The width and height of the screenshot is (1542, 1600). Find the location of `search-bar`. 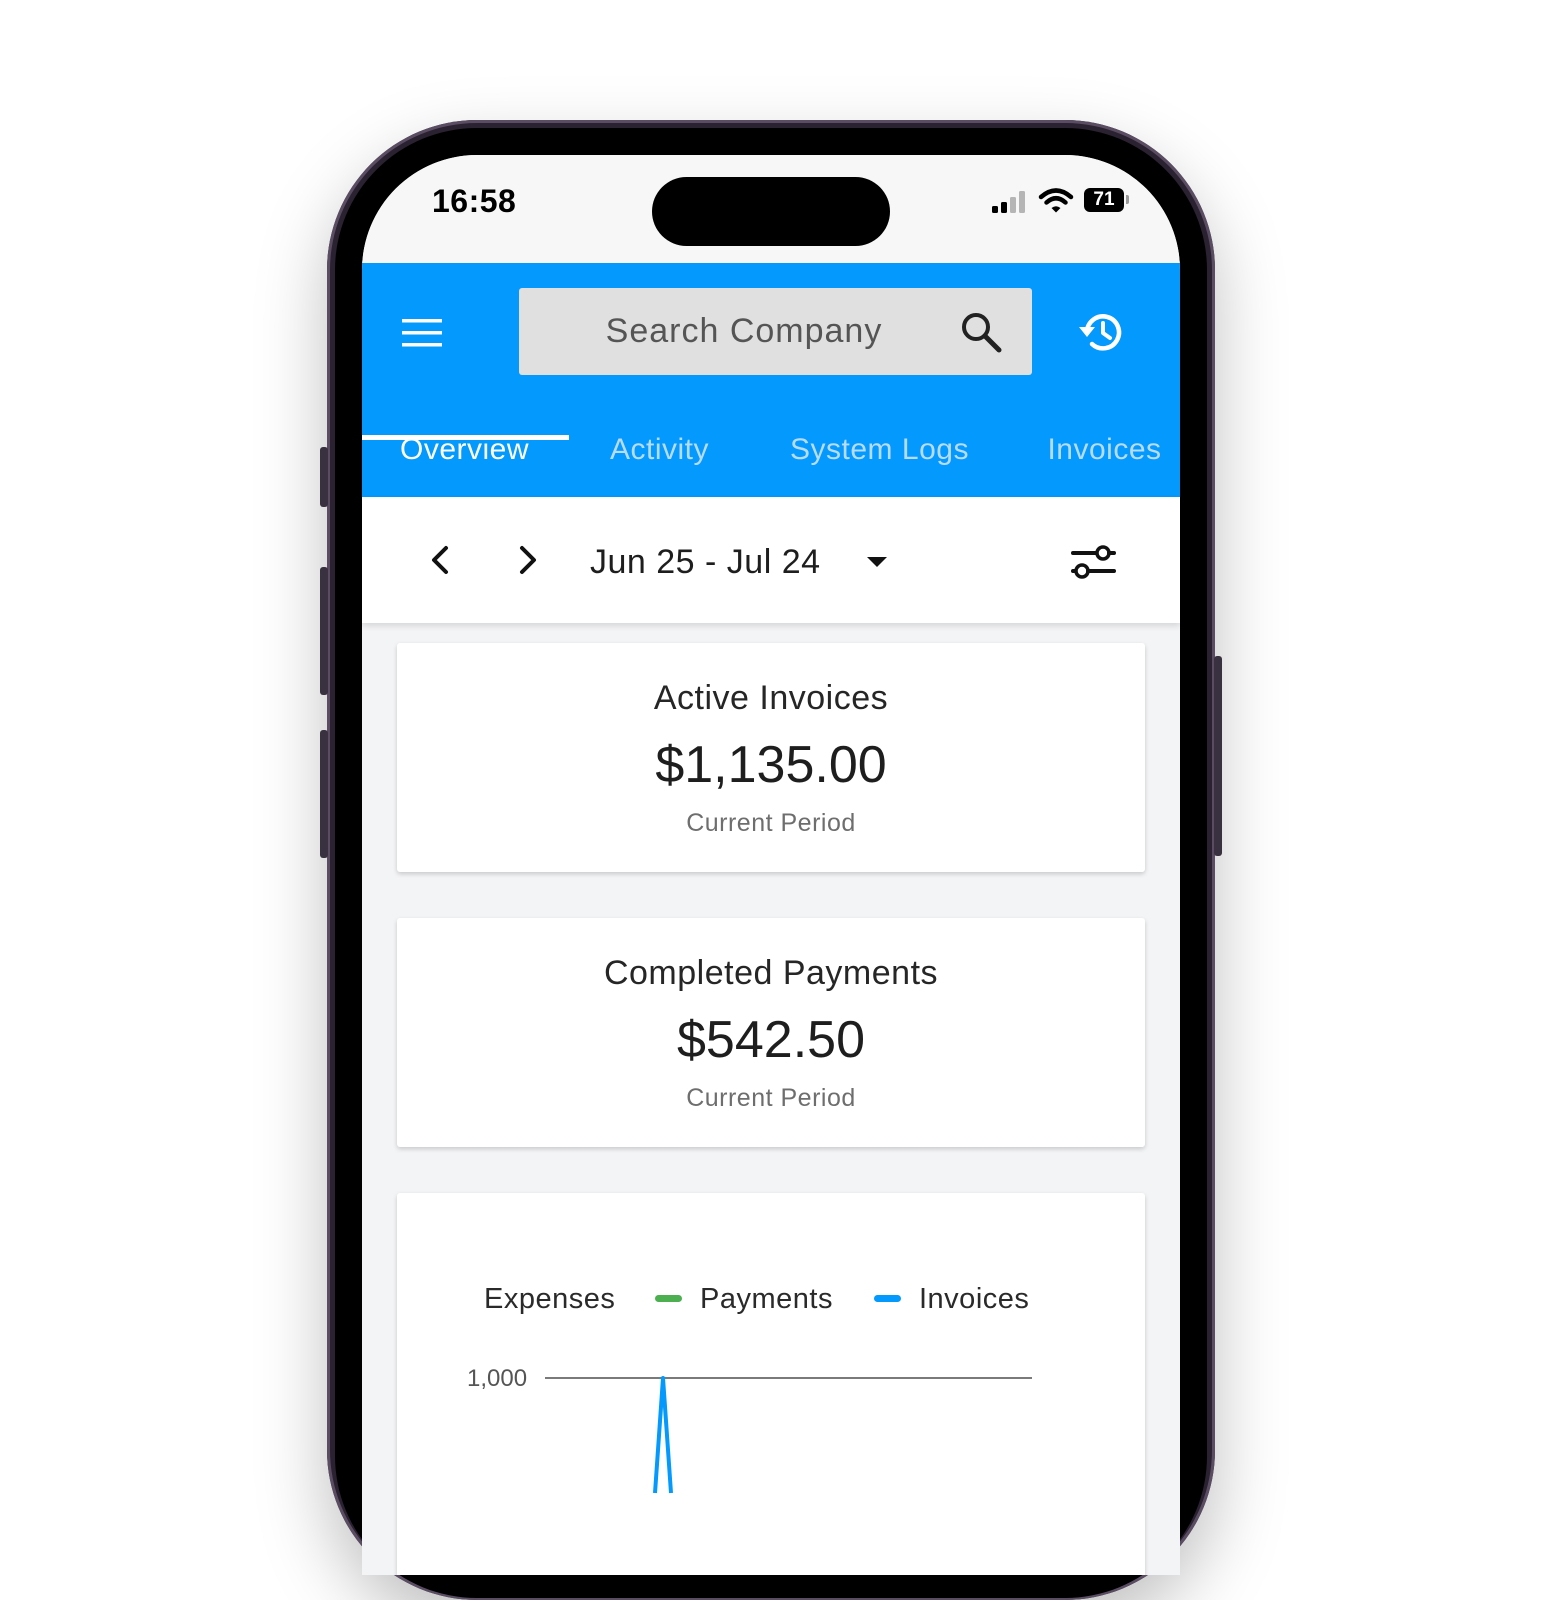

search-bar is located at coordinates (775, 331).